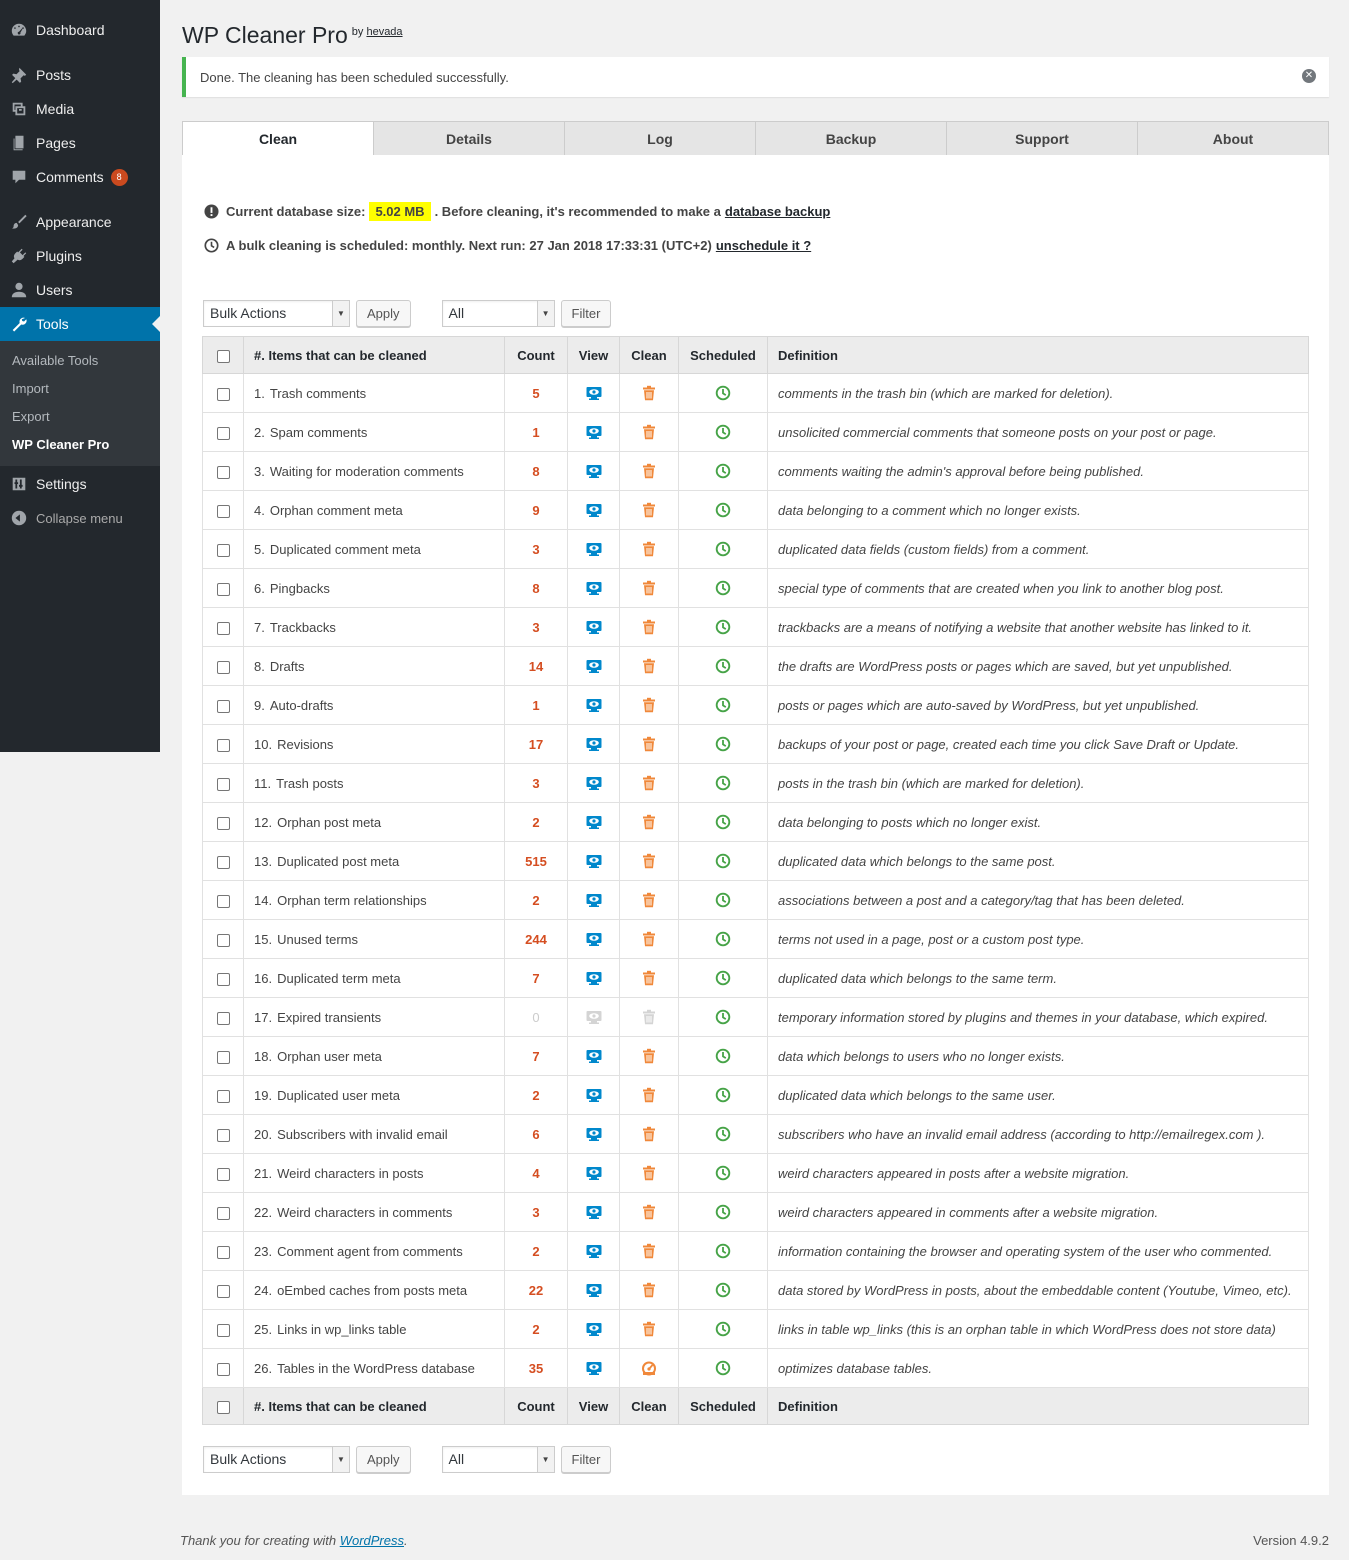 Image resolution: width=1349 pixels, height=1560 pixels. Describe the element at coordinates (80, 290) in the screenshot. I see `menu-users: Users` at that location.